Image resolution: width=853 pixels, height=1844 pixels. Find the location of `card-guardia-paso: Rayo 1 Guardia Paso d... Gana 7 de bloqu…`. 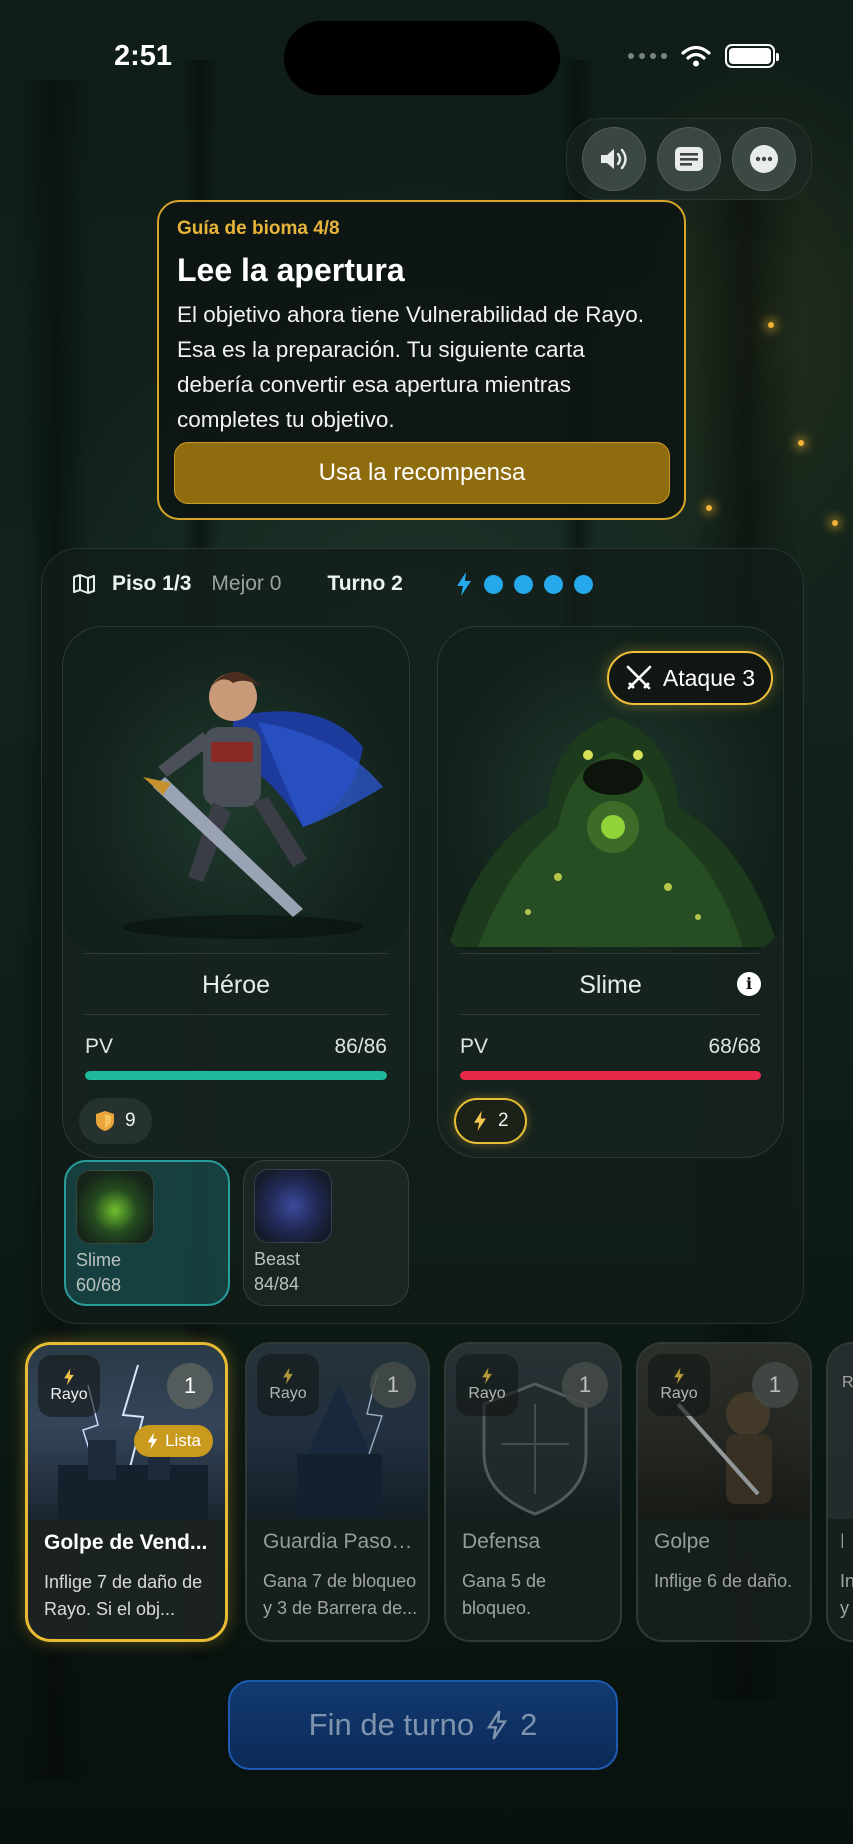

card-guardia-paso: Rayo 1 Guardia Paso d... Gana 7 de bloqu… is located at coordinates (337, 1492).